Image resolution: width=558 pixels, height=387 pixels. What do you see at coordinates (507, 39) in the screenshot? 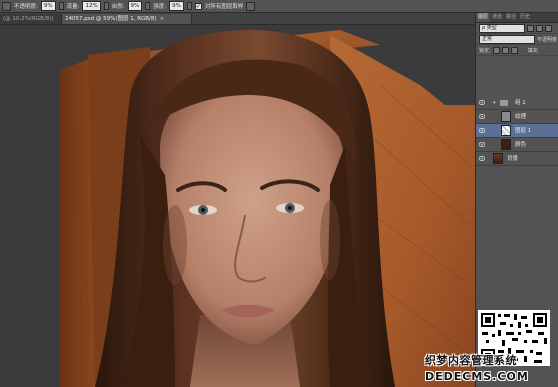
I see `blend-mode-select: 正常` at bounding box center [507, 39].